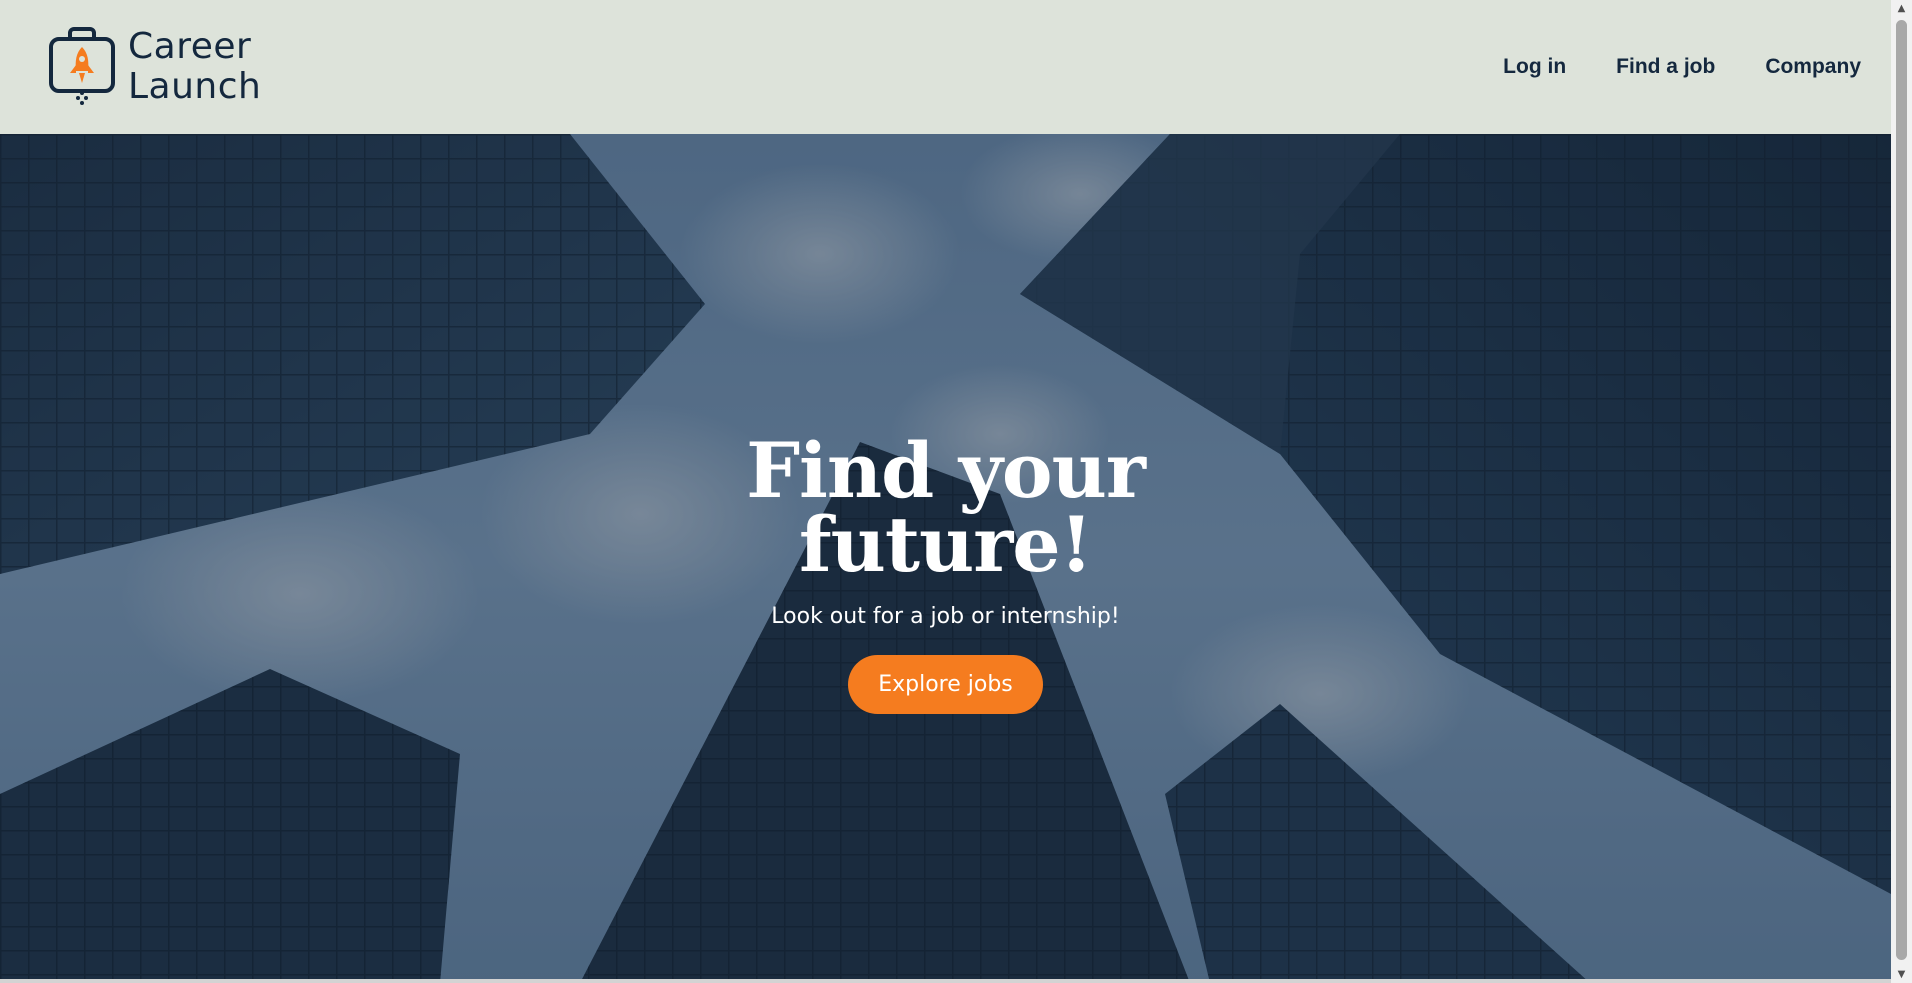 The image size is (1912, 983). Describe the element at coordinates (82, 66) in the screenshot. I see `briefcase-rocket-icon` at that location.